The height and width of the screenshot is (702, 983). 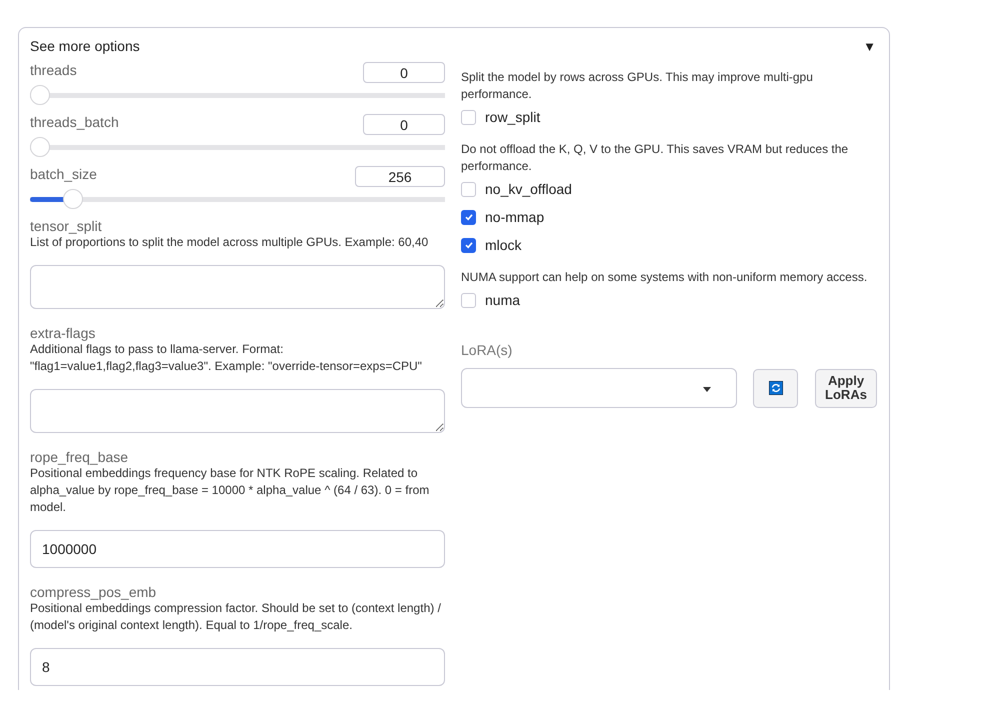 I want to click on input-field: 8, so click(x=237, y=667).